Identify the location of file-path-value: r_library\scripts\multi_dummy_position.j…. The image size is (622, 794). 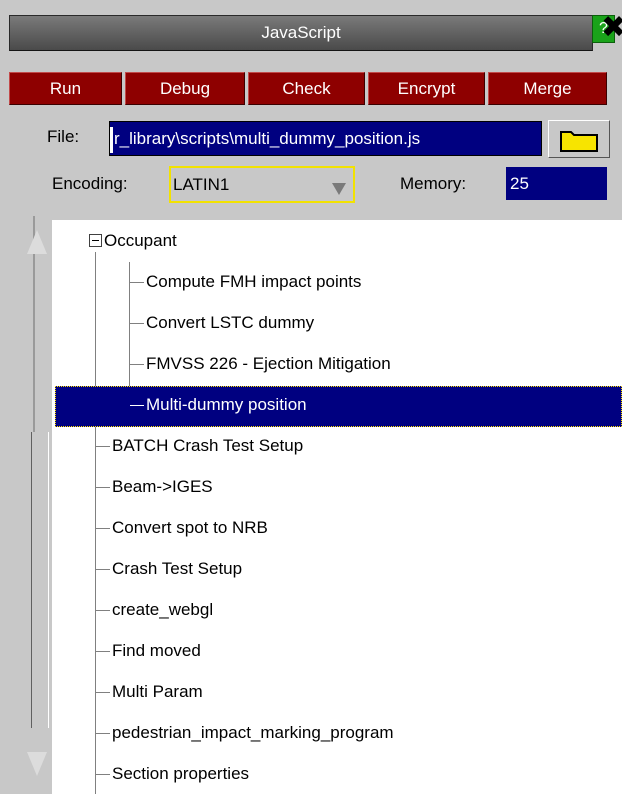
(267, 138).